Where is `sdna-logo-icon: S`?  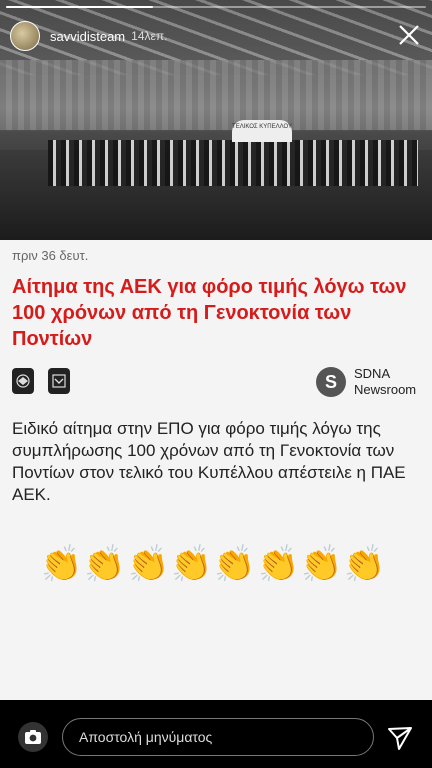
sdna-logo-icon: S is located at coordinates (331, 382).